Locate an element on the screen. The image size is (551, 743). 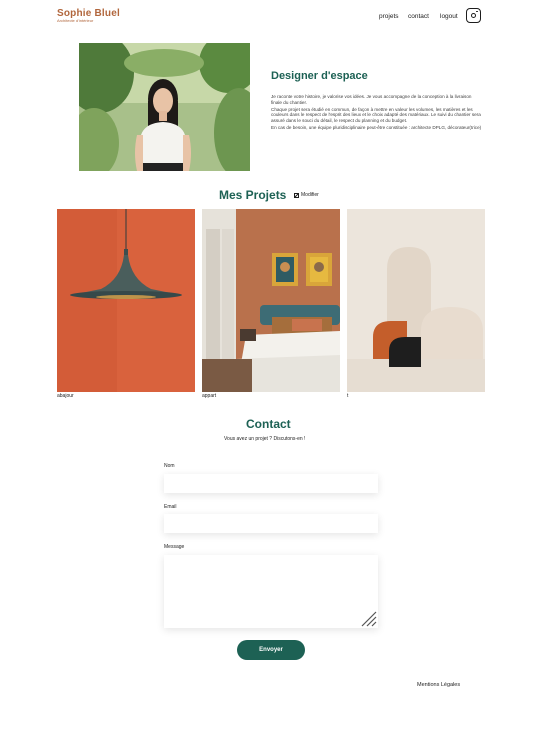
projects-title: Mes Projets is located at coordinates (253, 195).